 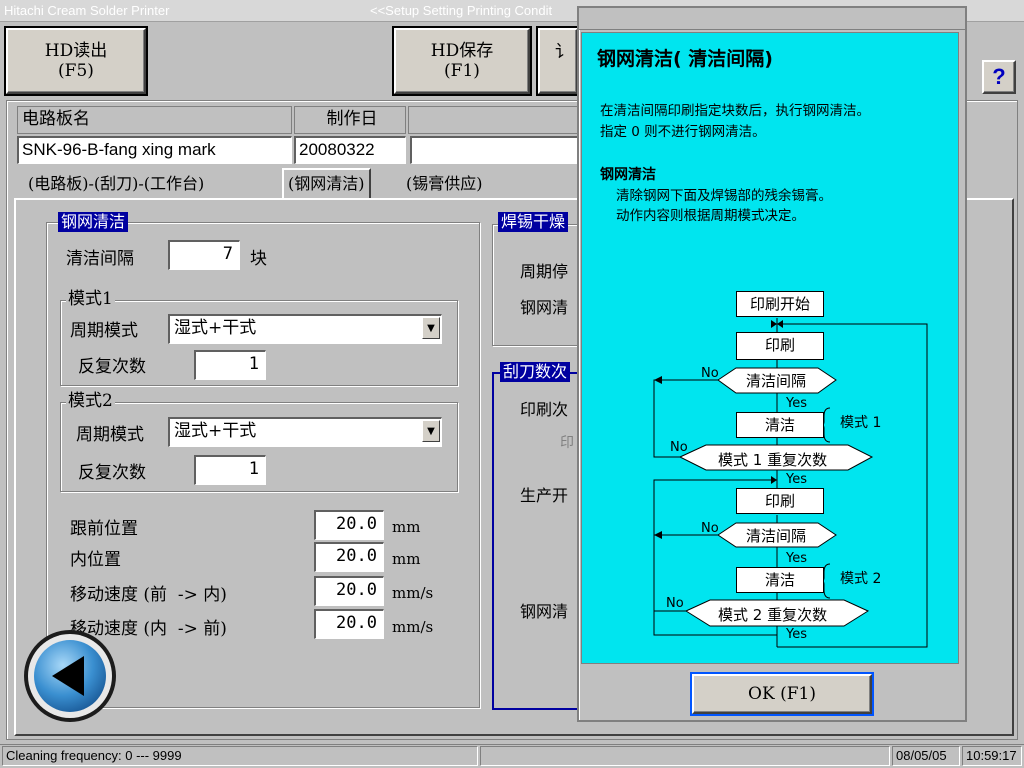 What do you see at coordinates (90, 401) in the screenshot?
I see `mode2-title: 模式2` at bounding box center [90, 401].